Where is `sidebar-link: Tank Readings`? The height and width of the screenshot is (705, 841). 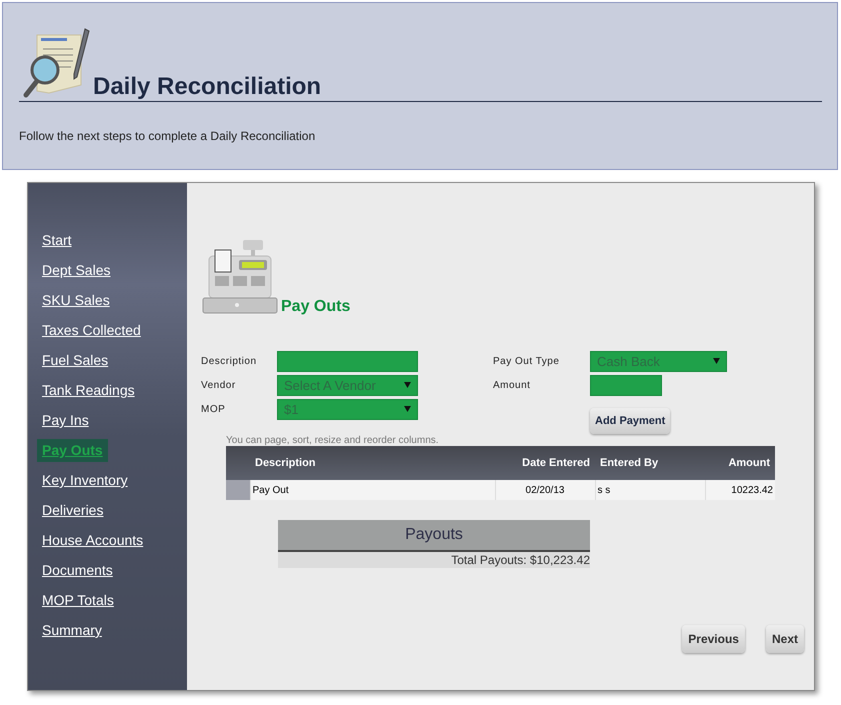
sidebar-link: Tank Readings is located at coordinates (88, 390).